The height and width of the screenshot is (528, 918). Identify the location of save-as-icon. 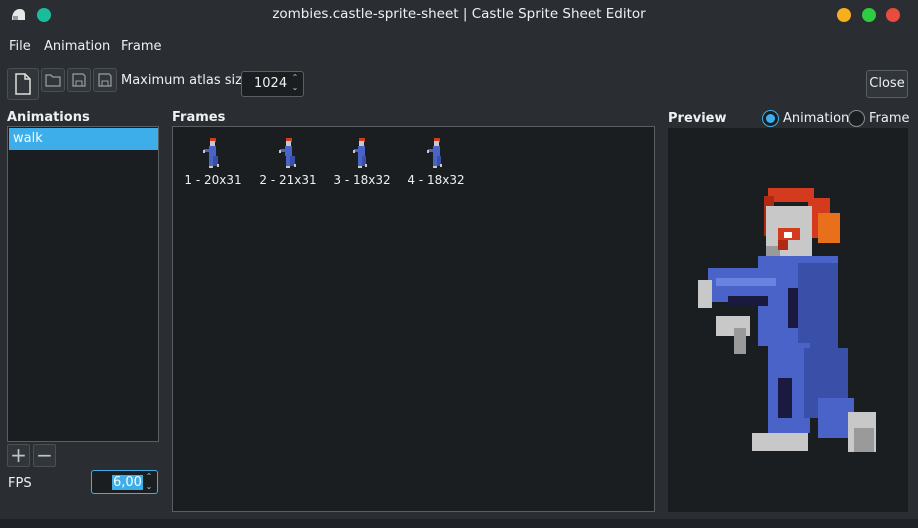
(105, 80).